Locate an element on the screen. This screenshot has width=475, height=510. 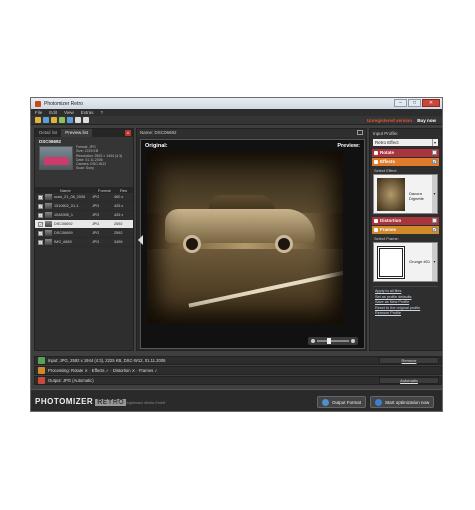
section-frames: Frames ✓ is located at coordinates (405, 230).